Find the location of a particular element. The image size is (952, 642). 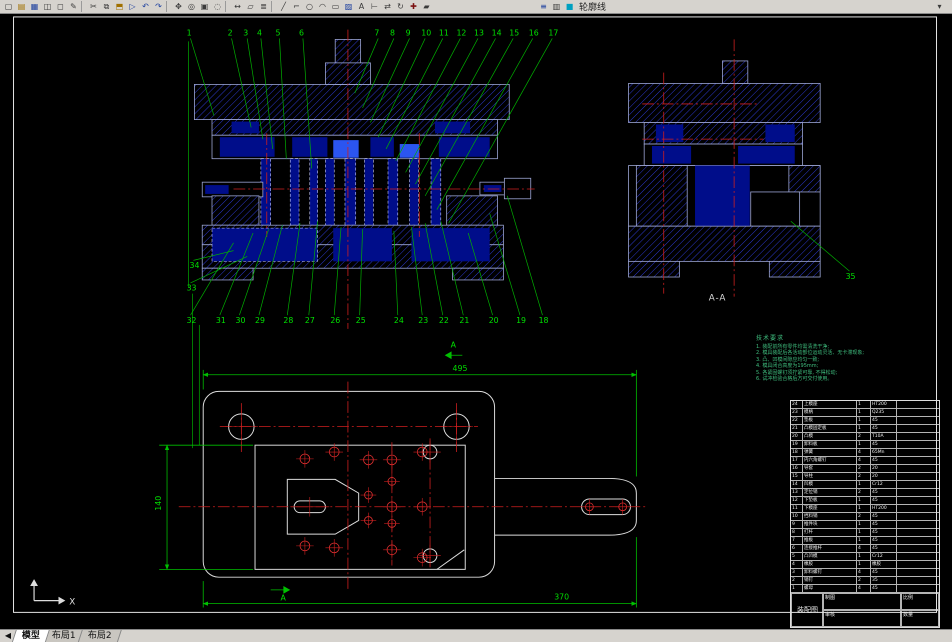

new-icon: ▢ is located at coordinates (8, 7).